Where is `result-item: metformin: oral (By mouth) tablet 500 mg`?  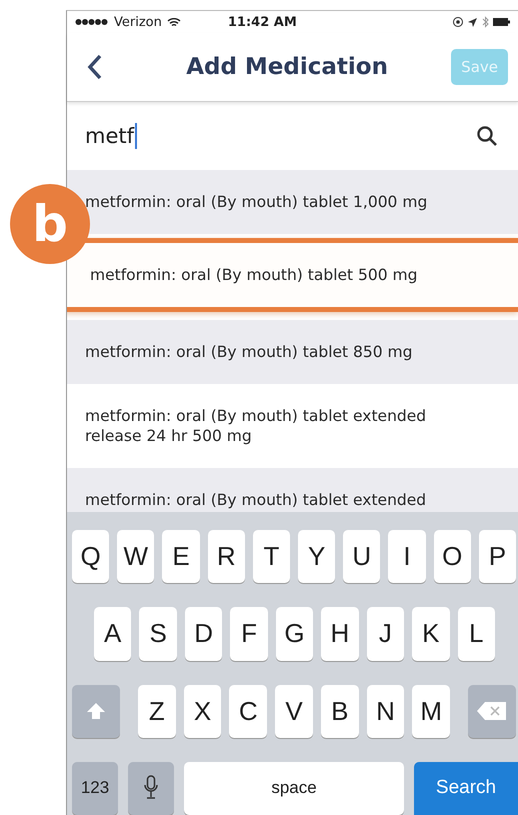 result-item: metformin: oral (By mouth) tablet 500 mg is located at coordinates (292, 275).